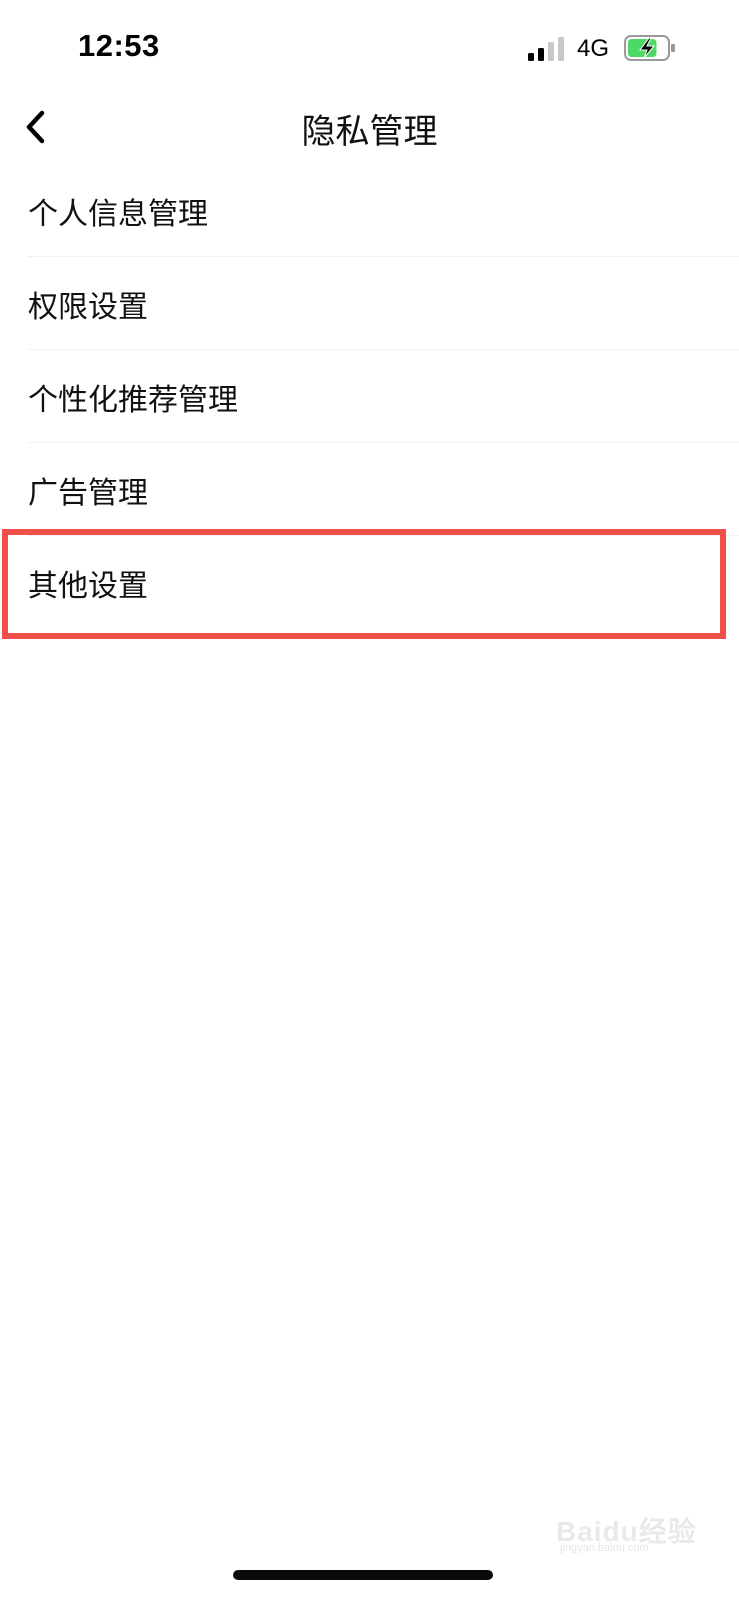 Image resolution: width=739 pixels, height=1600 pixels. What do you see at coordinates (363, 1575) in the screenshot?
I see `home-indicator` at bounding box center [363, 1575].